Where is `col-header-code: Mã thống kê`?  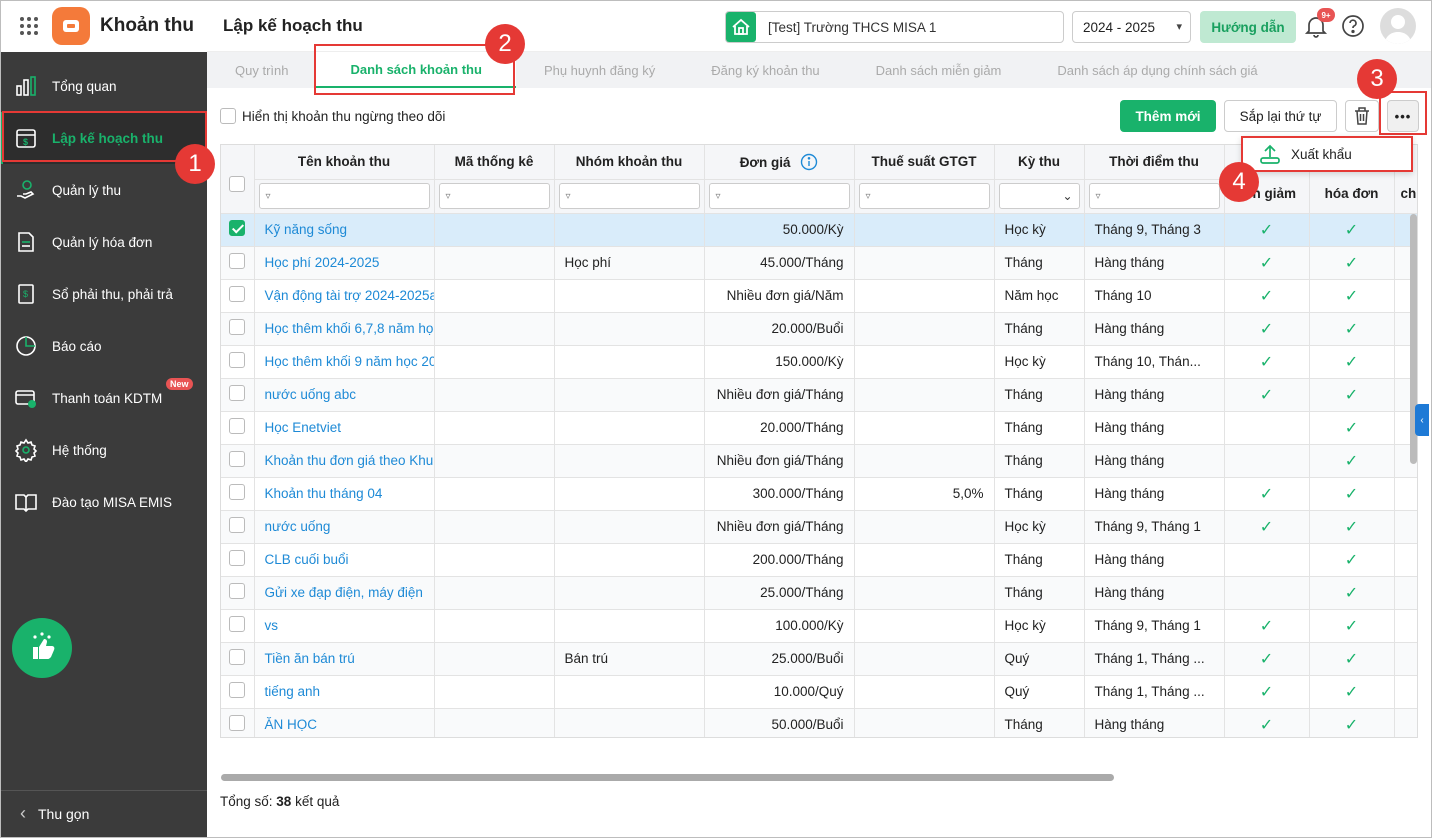
col-header-code: Mã thống kê is located at coordinates (494, 162).